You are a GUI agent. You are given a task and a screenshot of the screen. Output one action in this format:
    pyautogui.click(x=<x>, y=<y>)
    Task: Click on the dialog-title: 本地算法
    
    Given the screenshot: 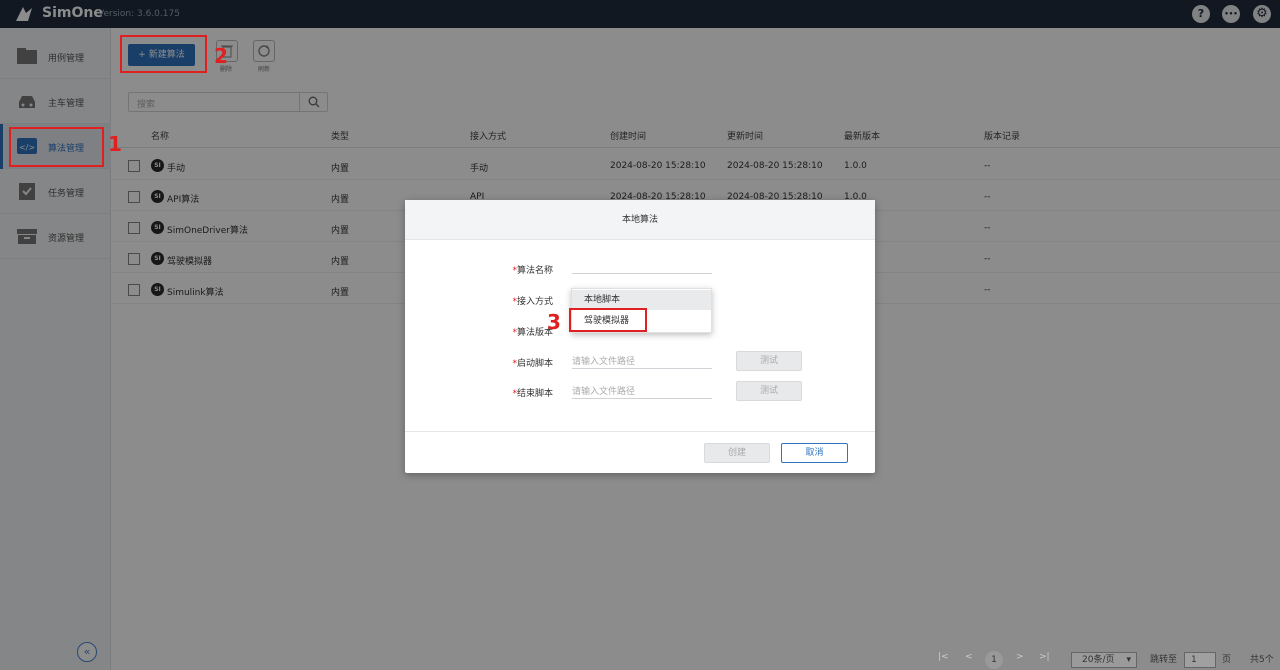 What is the action you would take?
    pyautogui.click(x=640, y=220)
    